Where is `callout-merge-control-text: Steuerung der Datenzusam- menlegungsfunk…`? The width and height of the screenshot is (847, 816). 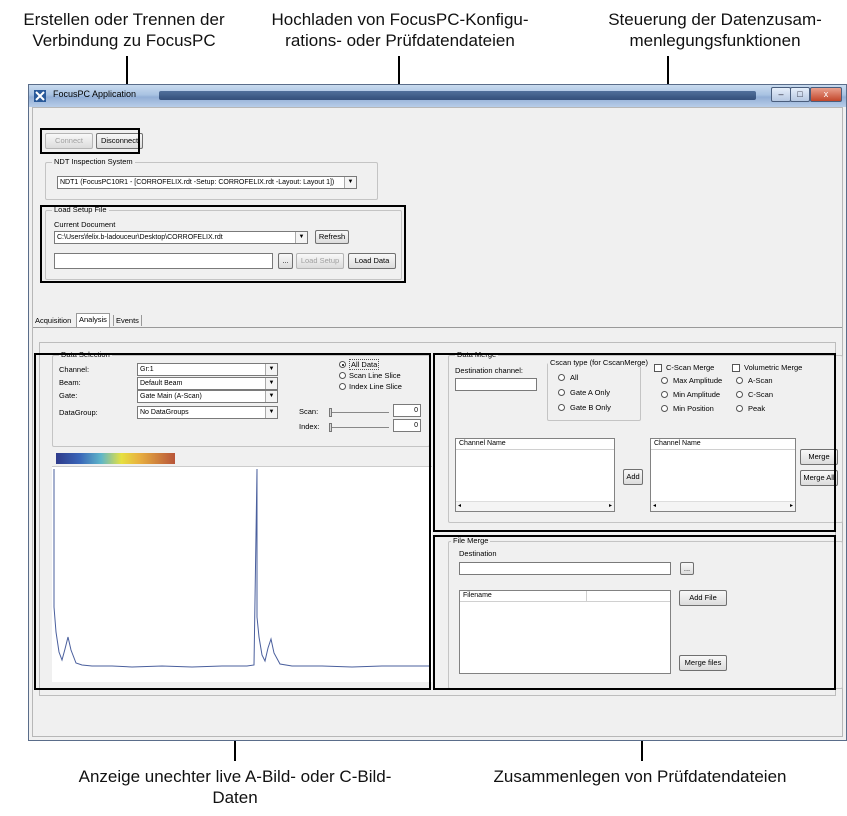
callout-merge-control-text: Steuerung der Datenzusam- menlegungsfunk… is located at coordinates (715, 30).